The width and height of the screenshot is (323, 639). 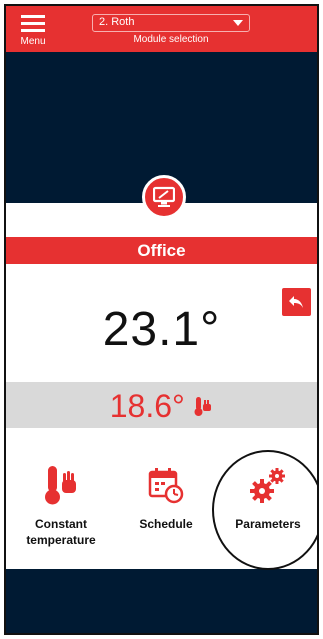 What do you see at coordinates (238, 23) in the screenshot?
I see `chevron-down-icon` at bounding box center [238, 23].